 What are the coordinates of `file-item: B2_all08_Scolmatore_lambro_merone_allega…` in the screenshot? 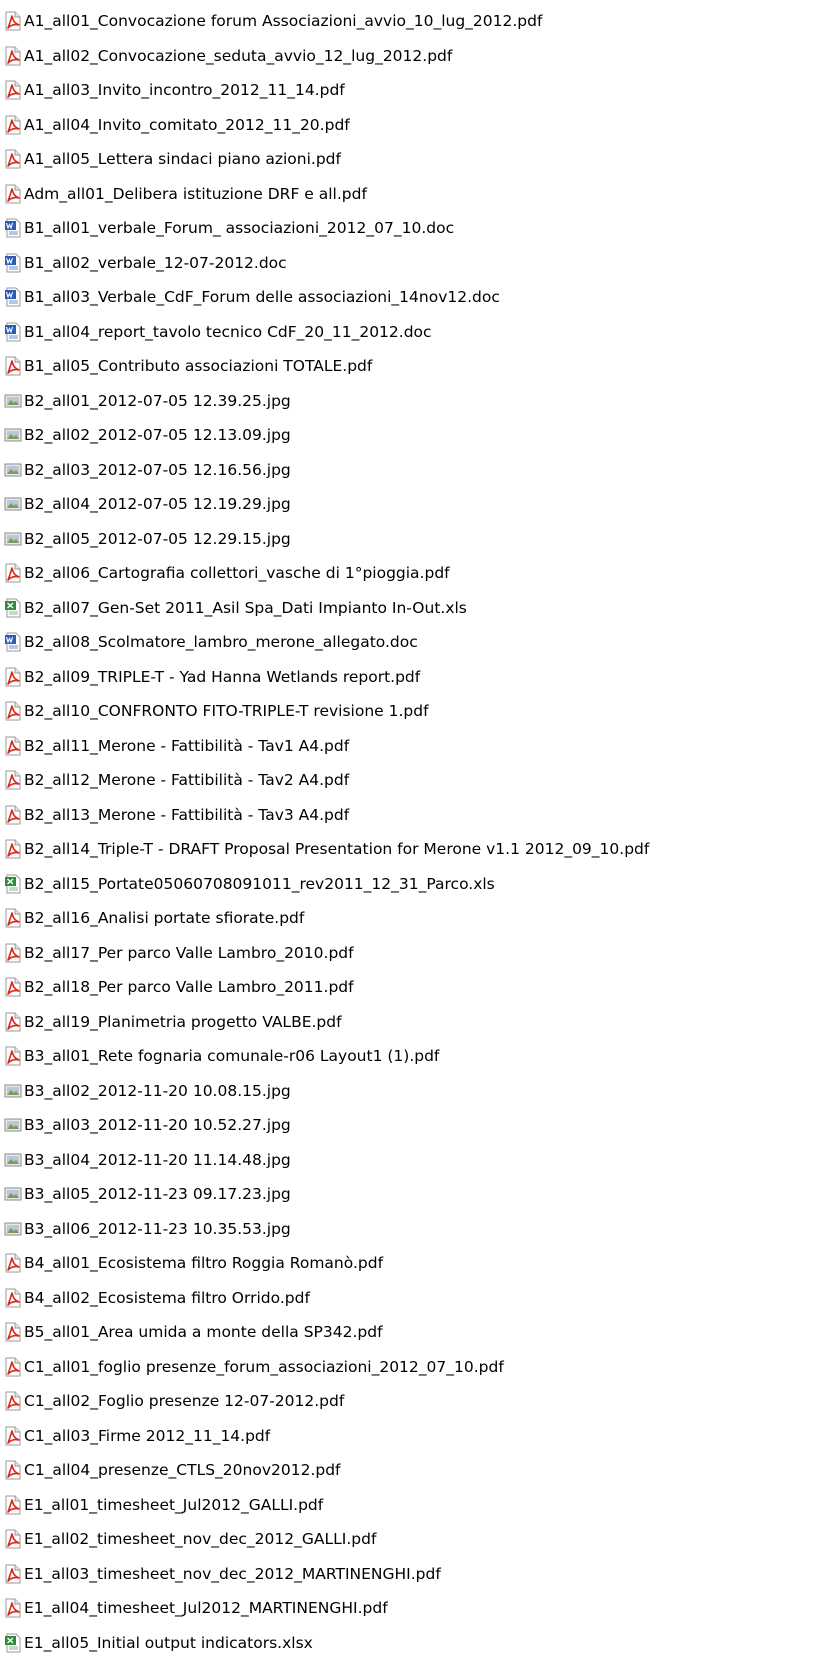 It's located at (326, 642).